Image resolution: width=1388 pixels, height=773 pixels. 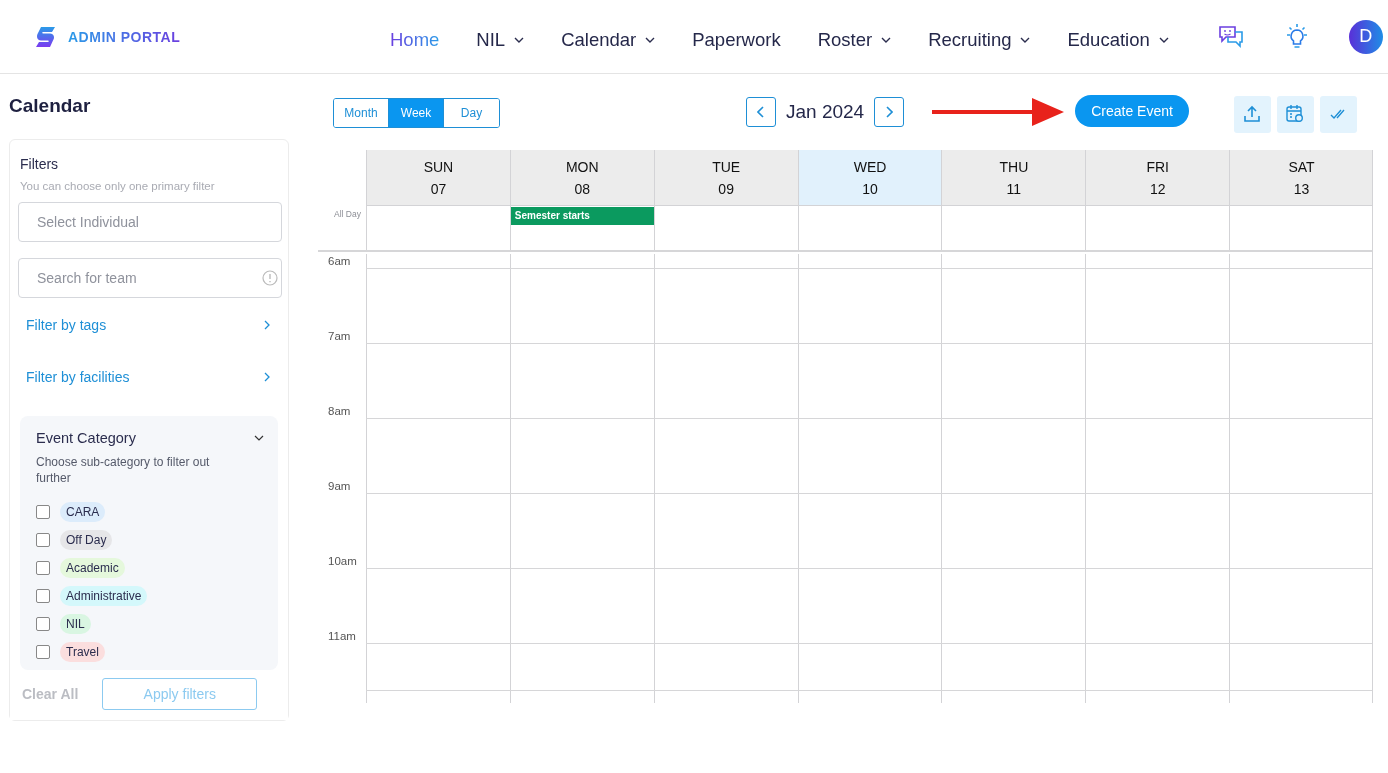 I want to click on next-button, so click(x=889, y=112).